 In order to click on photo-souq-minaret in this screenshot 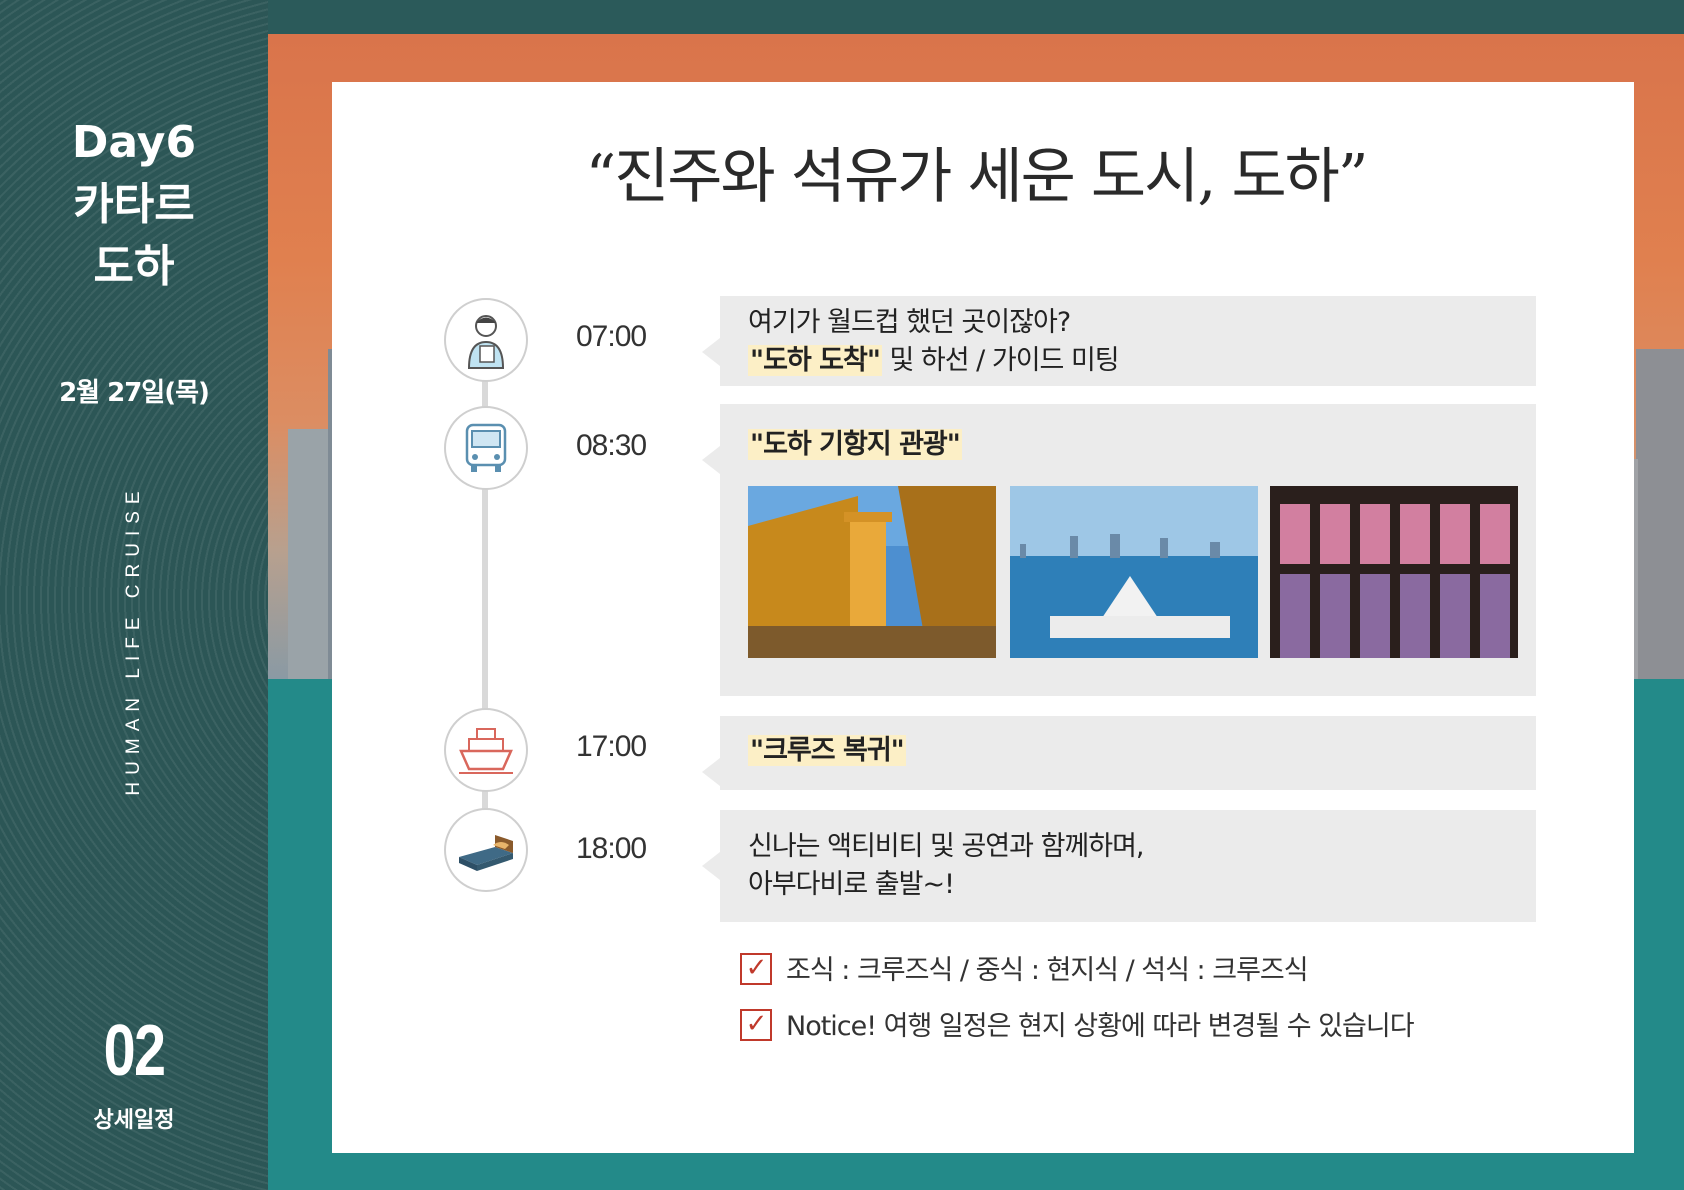, I will do `click(872, 572)`.